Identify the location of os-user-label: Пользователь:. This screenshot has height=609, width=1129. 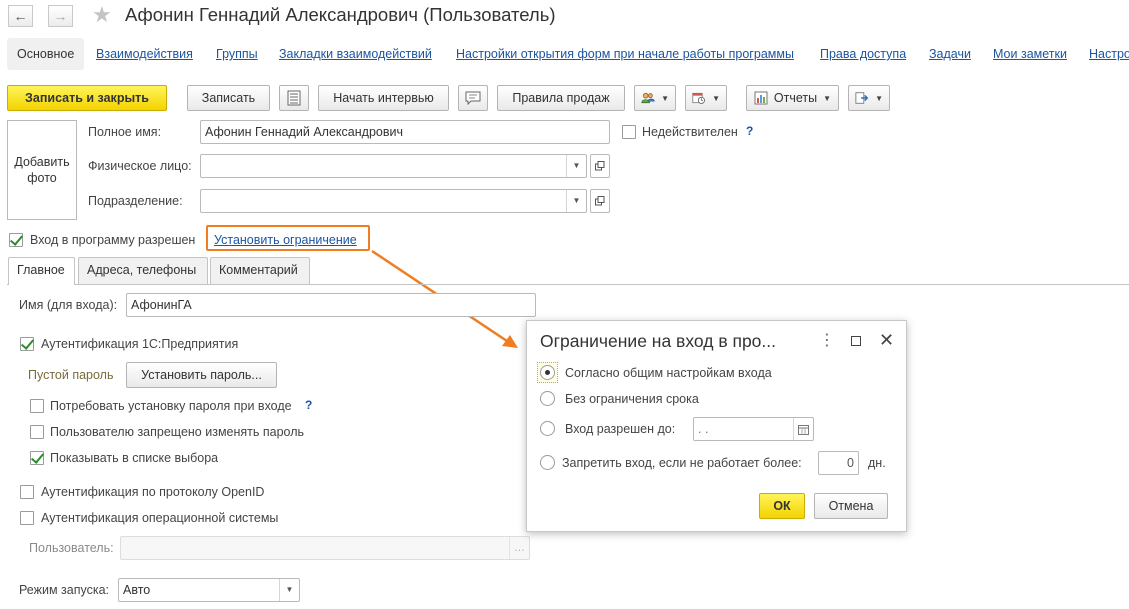
(71, 548).